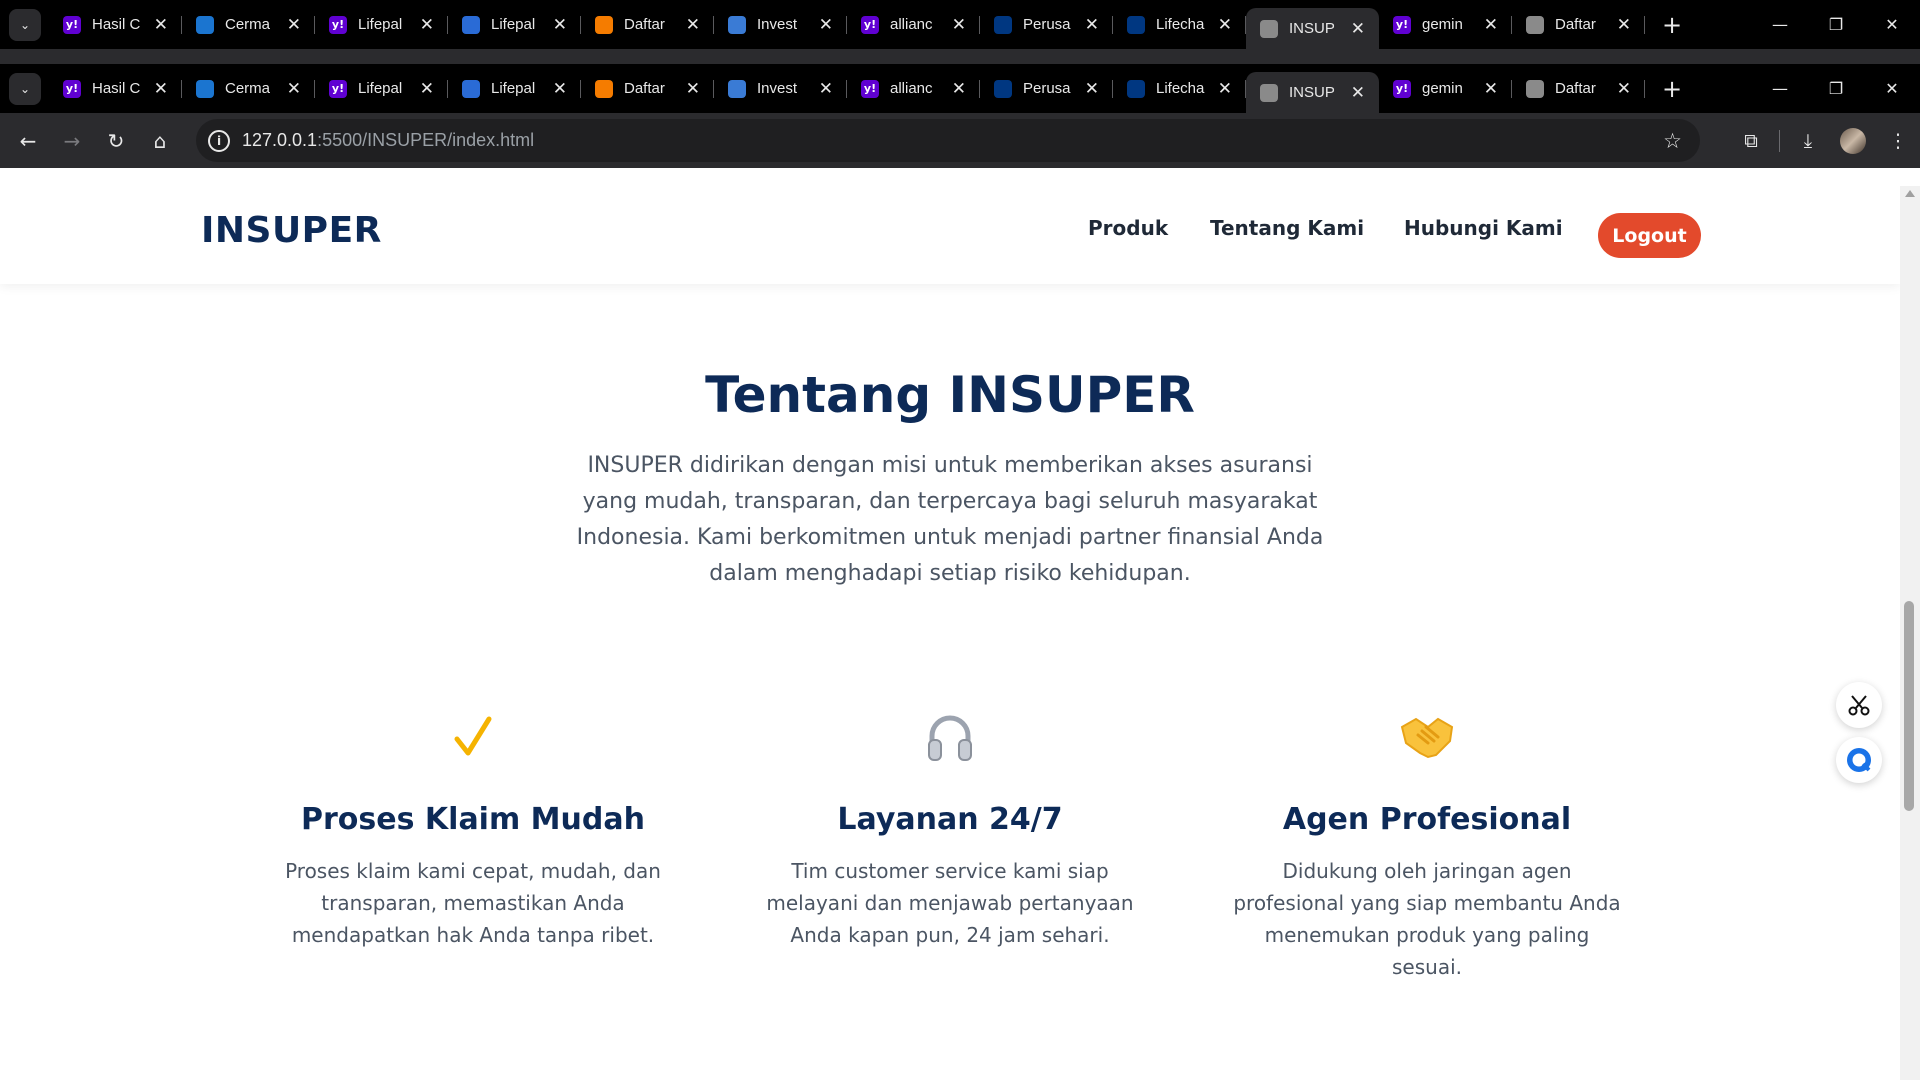  I want to click on nav-produk: Produk, so click(1128, 228).